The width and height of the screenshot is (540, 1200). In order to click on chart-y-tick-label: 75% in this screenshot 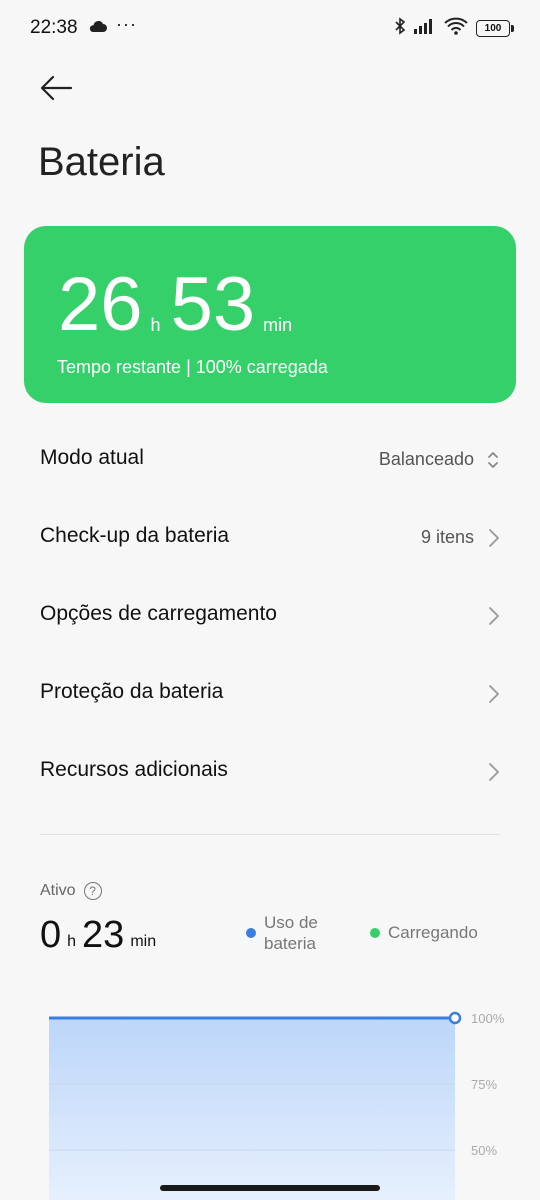, I will do `click(484, 1084)`.